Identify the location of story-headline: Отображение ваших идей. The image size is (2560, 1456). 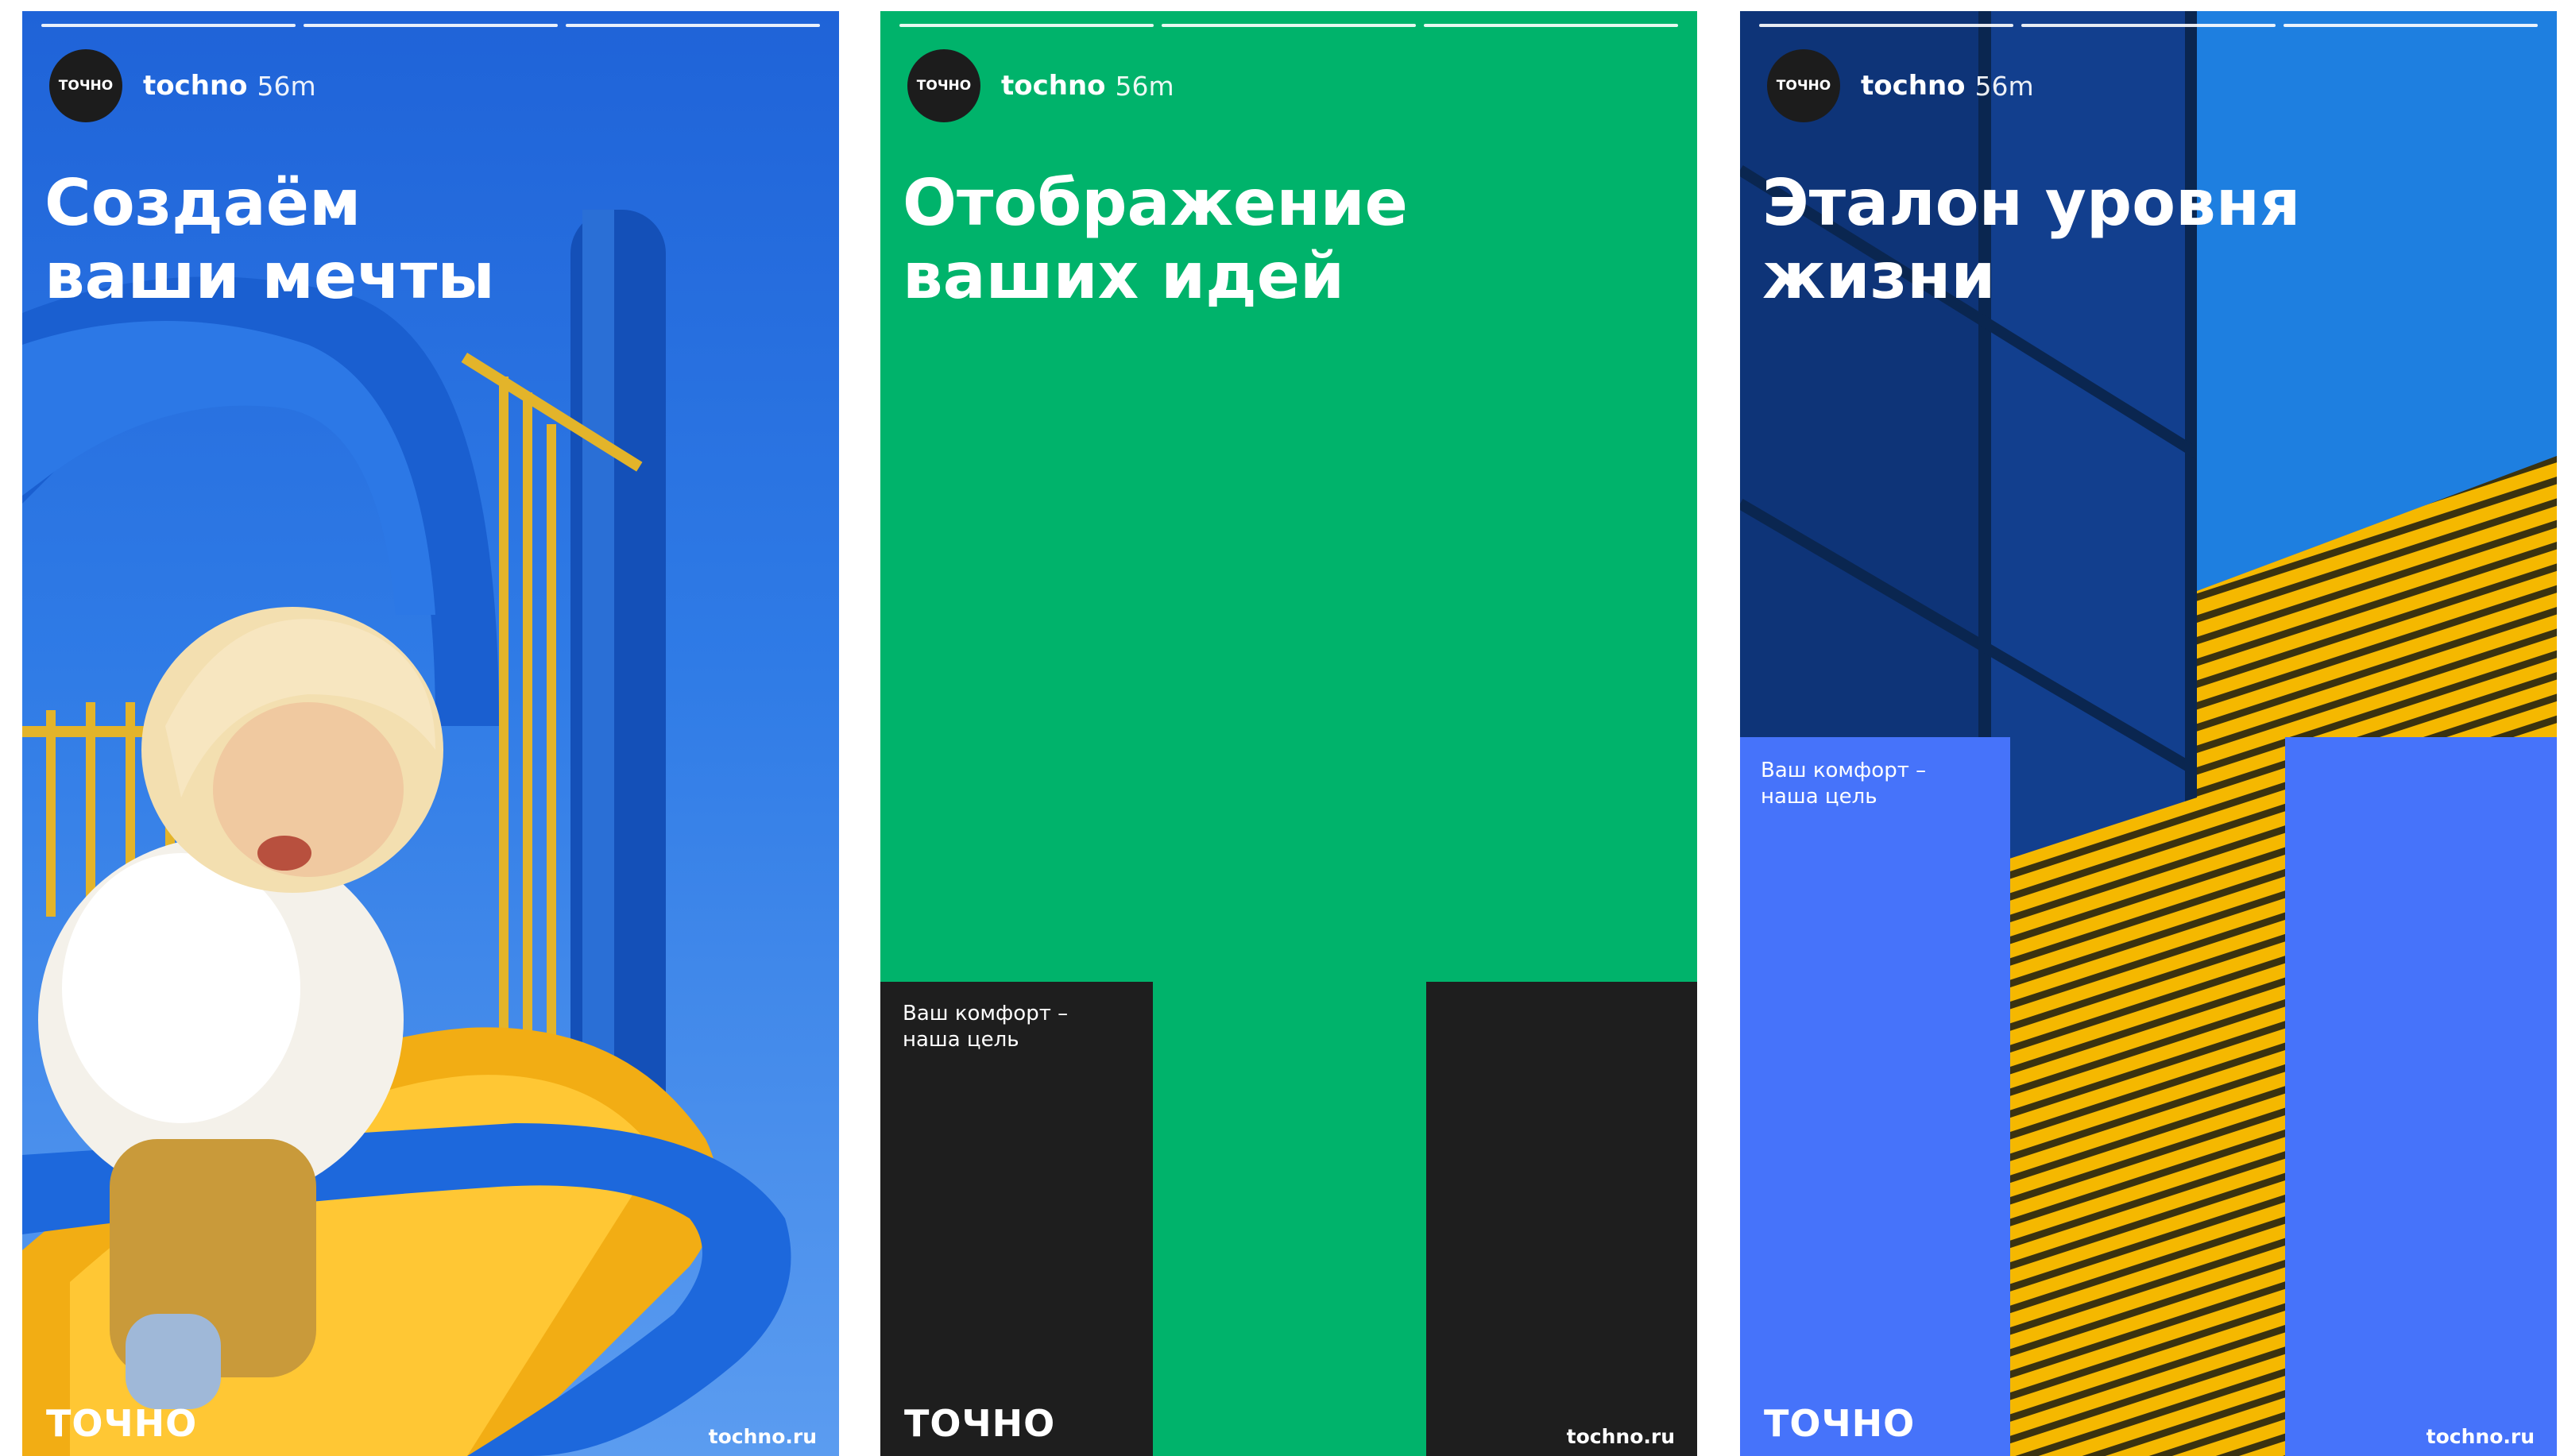
(1155, 239).